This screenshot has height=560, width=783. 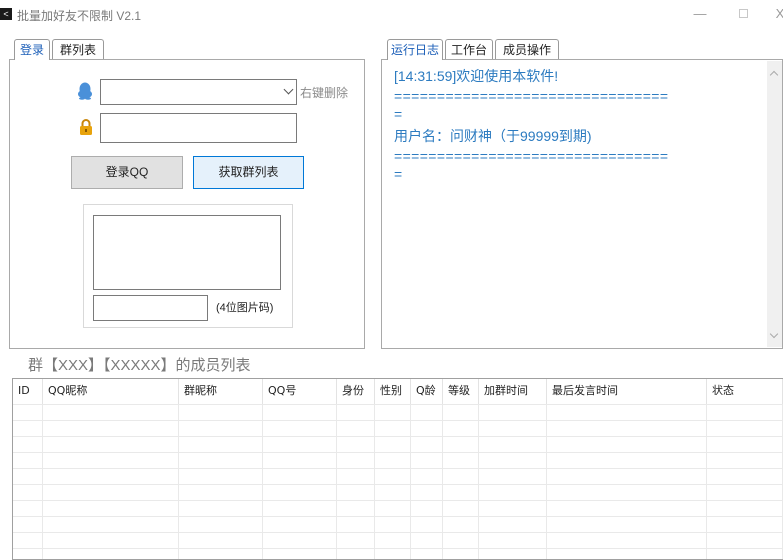 What do you see at coordinates (150, 308) in the screenshot?
I see `captcha-input` at bounding box center [150, 308].